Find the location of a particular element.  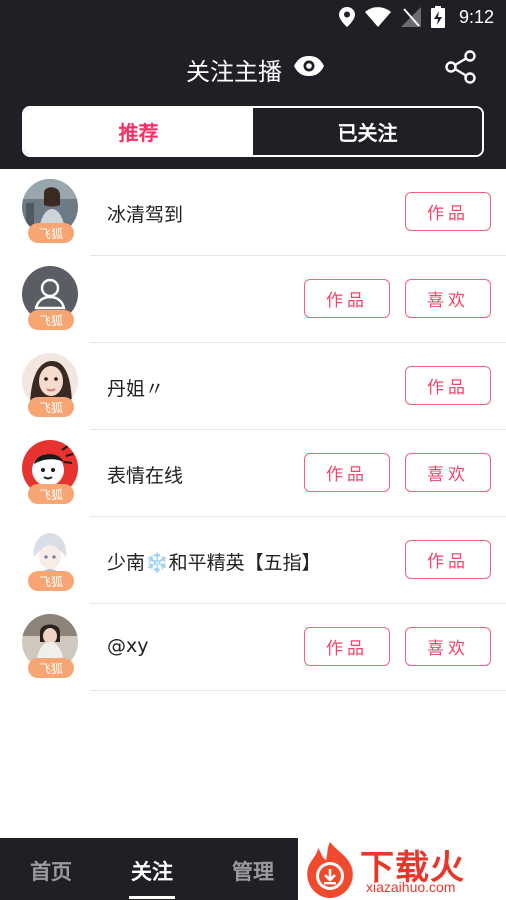

active-nav-indicator is located at coordinates (152, 897).